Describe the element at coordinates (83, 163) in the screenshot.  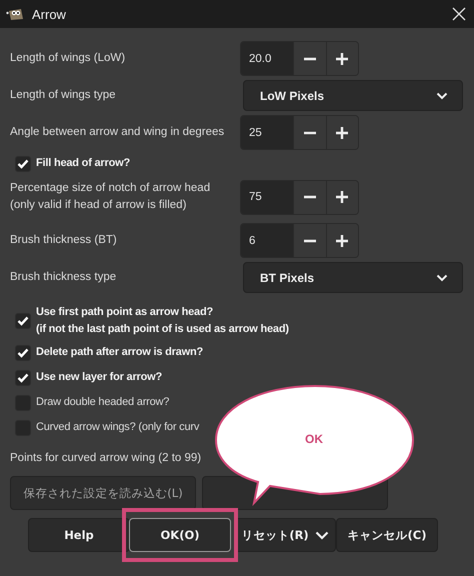
I see `checkbox-label: Fill head of arrow?` at that location.